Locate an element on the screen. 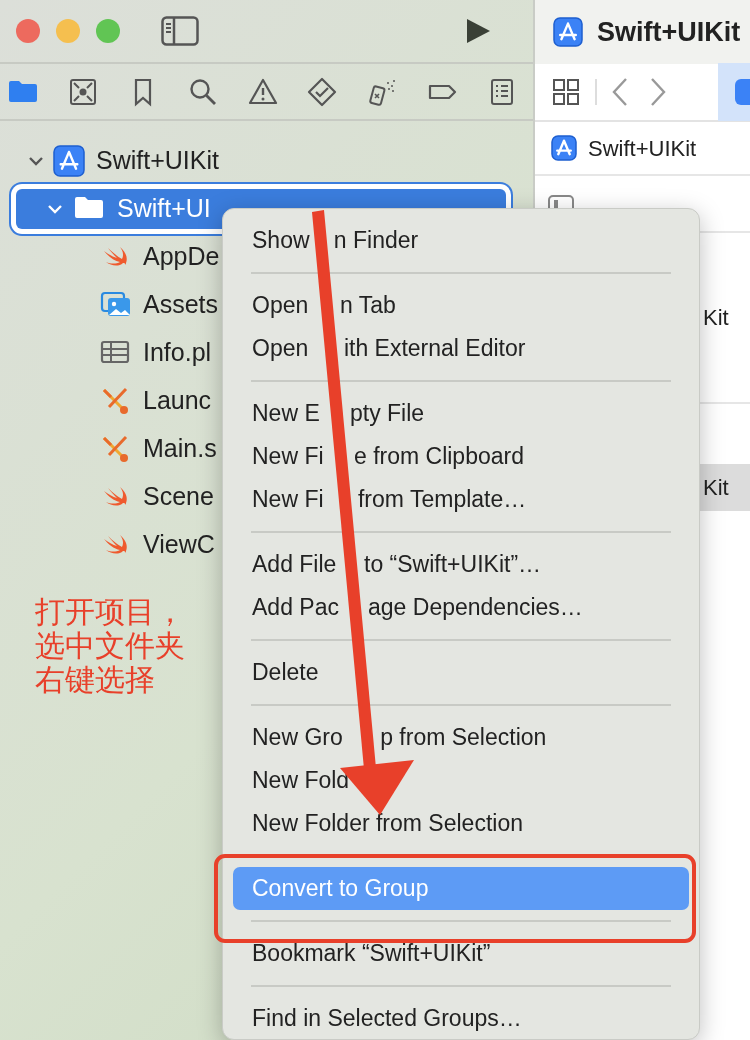  file-name: Assets is located at coordinates (181, 305).